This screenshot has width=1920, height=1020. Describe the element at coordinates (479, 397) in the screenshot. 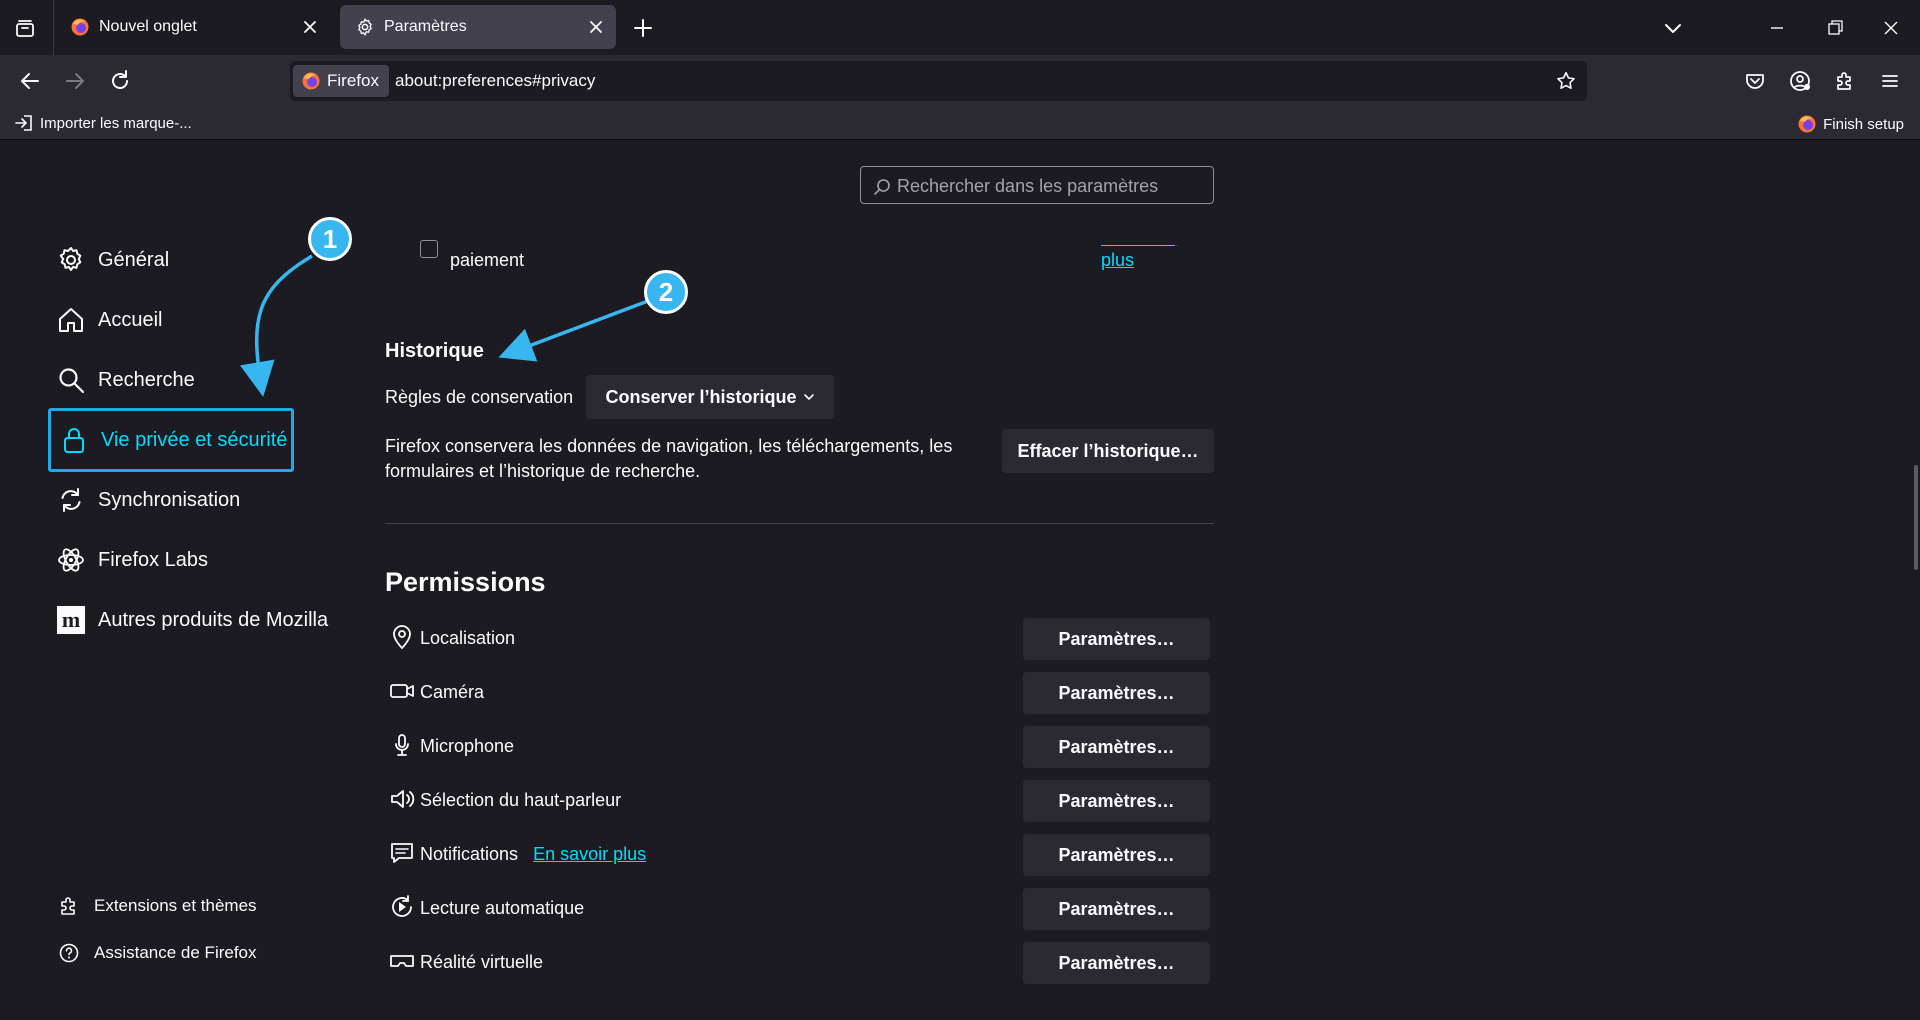

I see `history-retention-label: Règles de conservation` at that location.